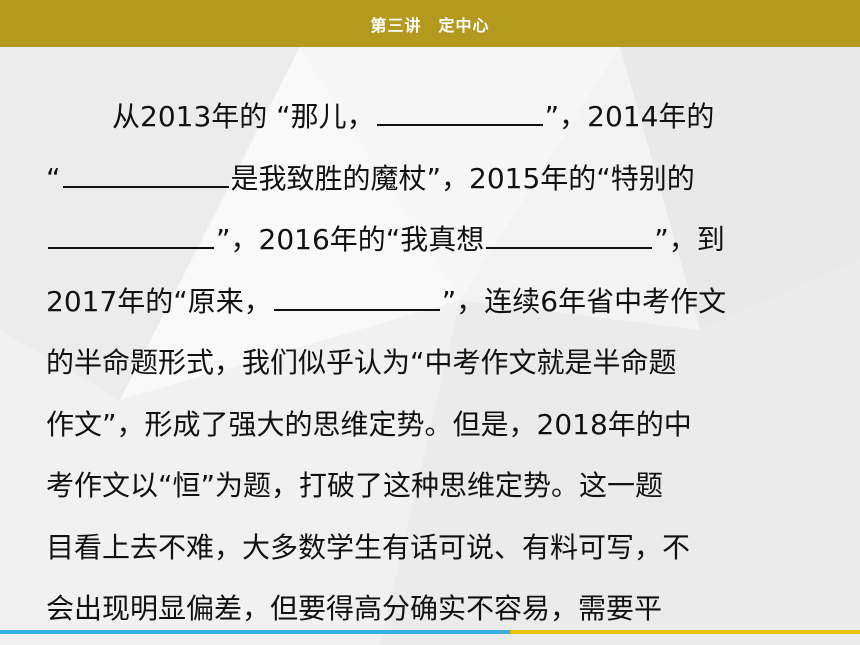  Describe the element at coordinates (255, 632) in the screenshot. I see `bottom-accent-line-left` at that location.